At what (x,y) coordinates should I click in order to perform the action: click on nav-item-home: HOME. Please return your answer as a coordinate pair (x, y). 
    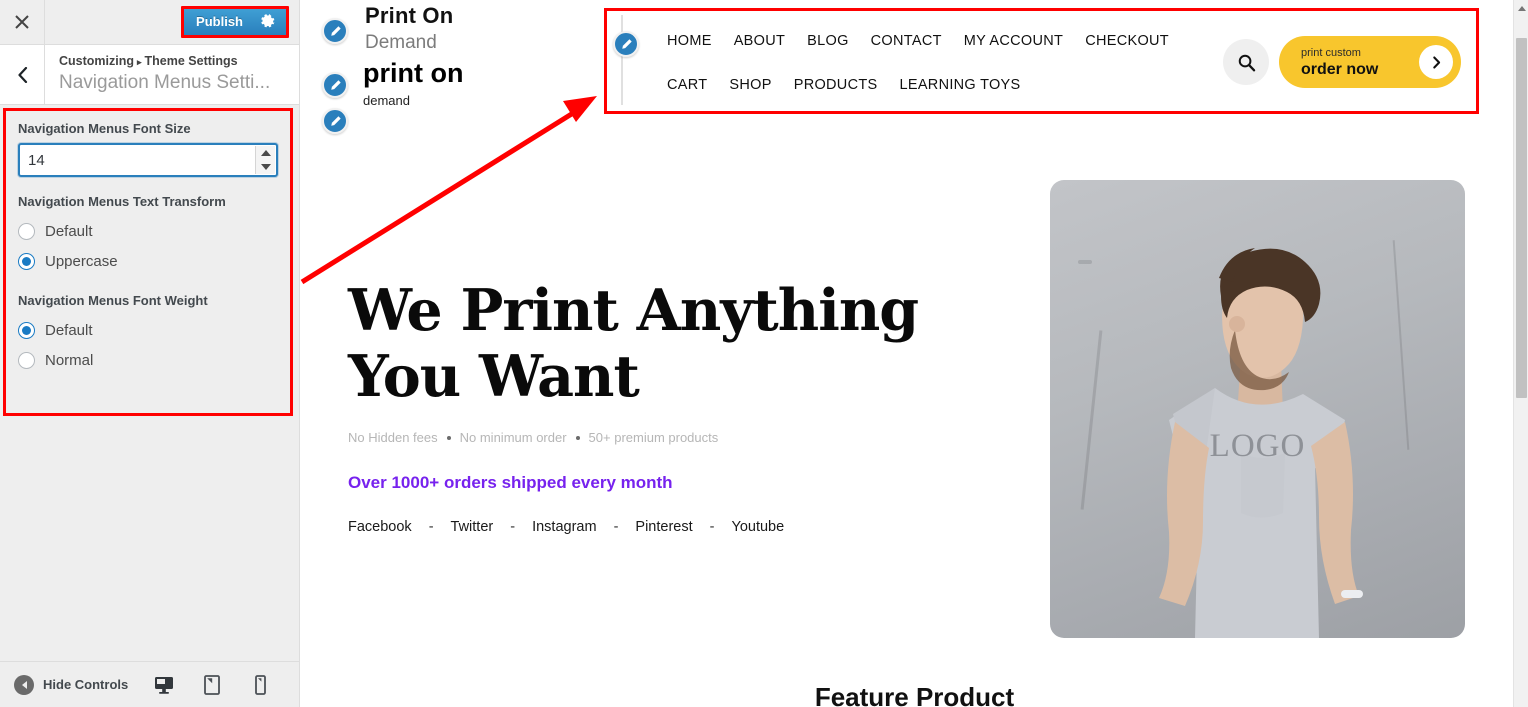
    Looking at the image, I should click on (689, 41).